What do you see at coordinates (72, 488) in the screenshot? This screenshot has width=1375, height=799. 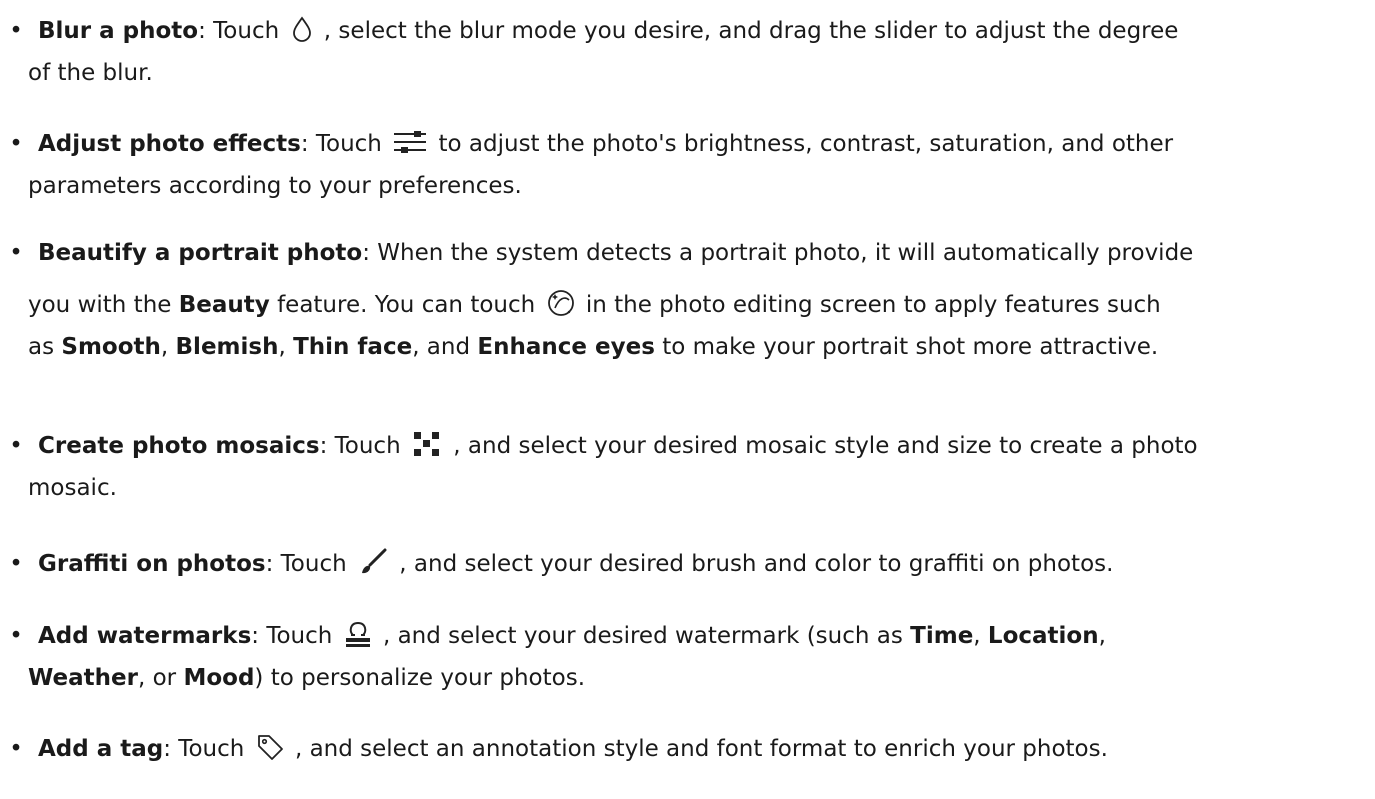 I see `text: mosaic.` at bounding box center [72, 488].